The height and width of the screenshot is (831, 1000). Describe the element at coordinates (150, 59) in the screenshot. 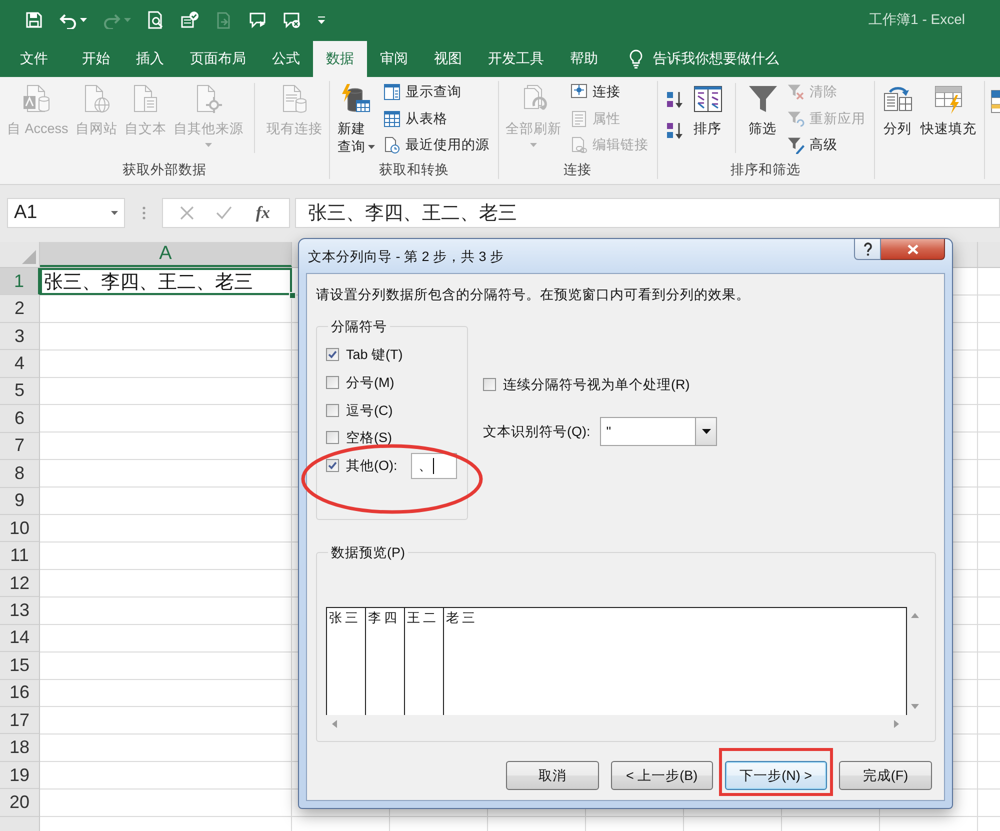

I see `ribbon-tab: 插入` at that location.